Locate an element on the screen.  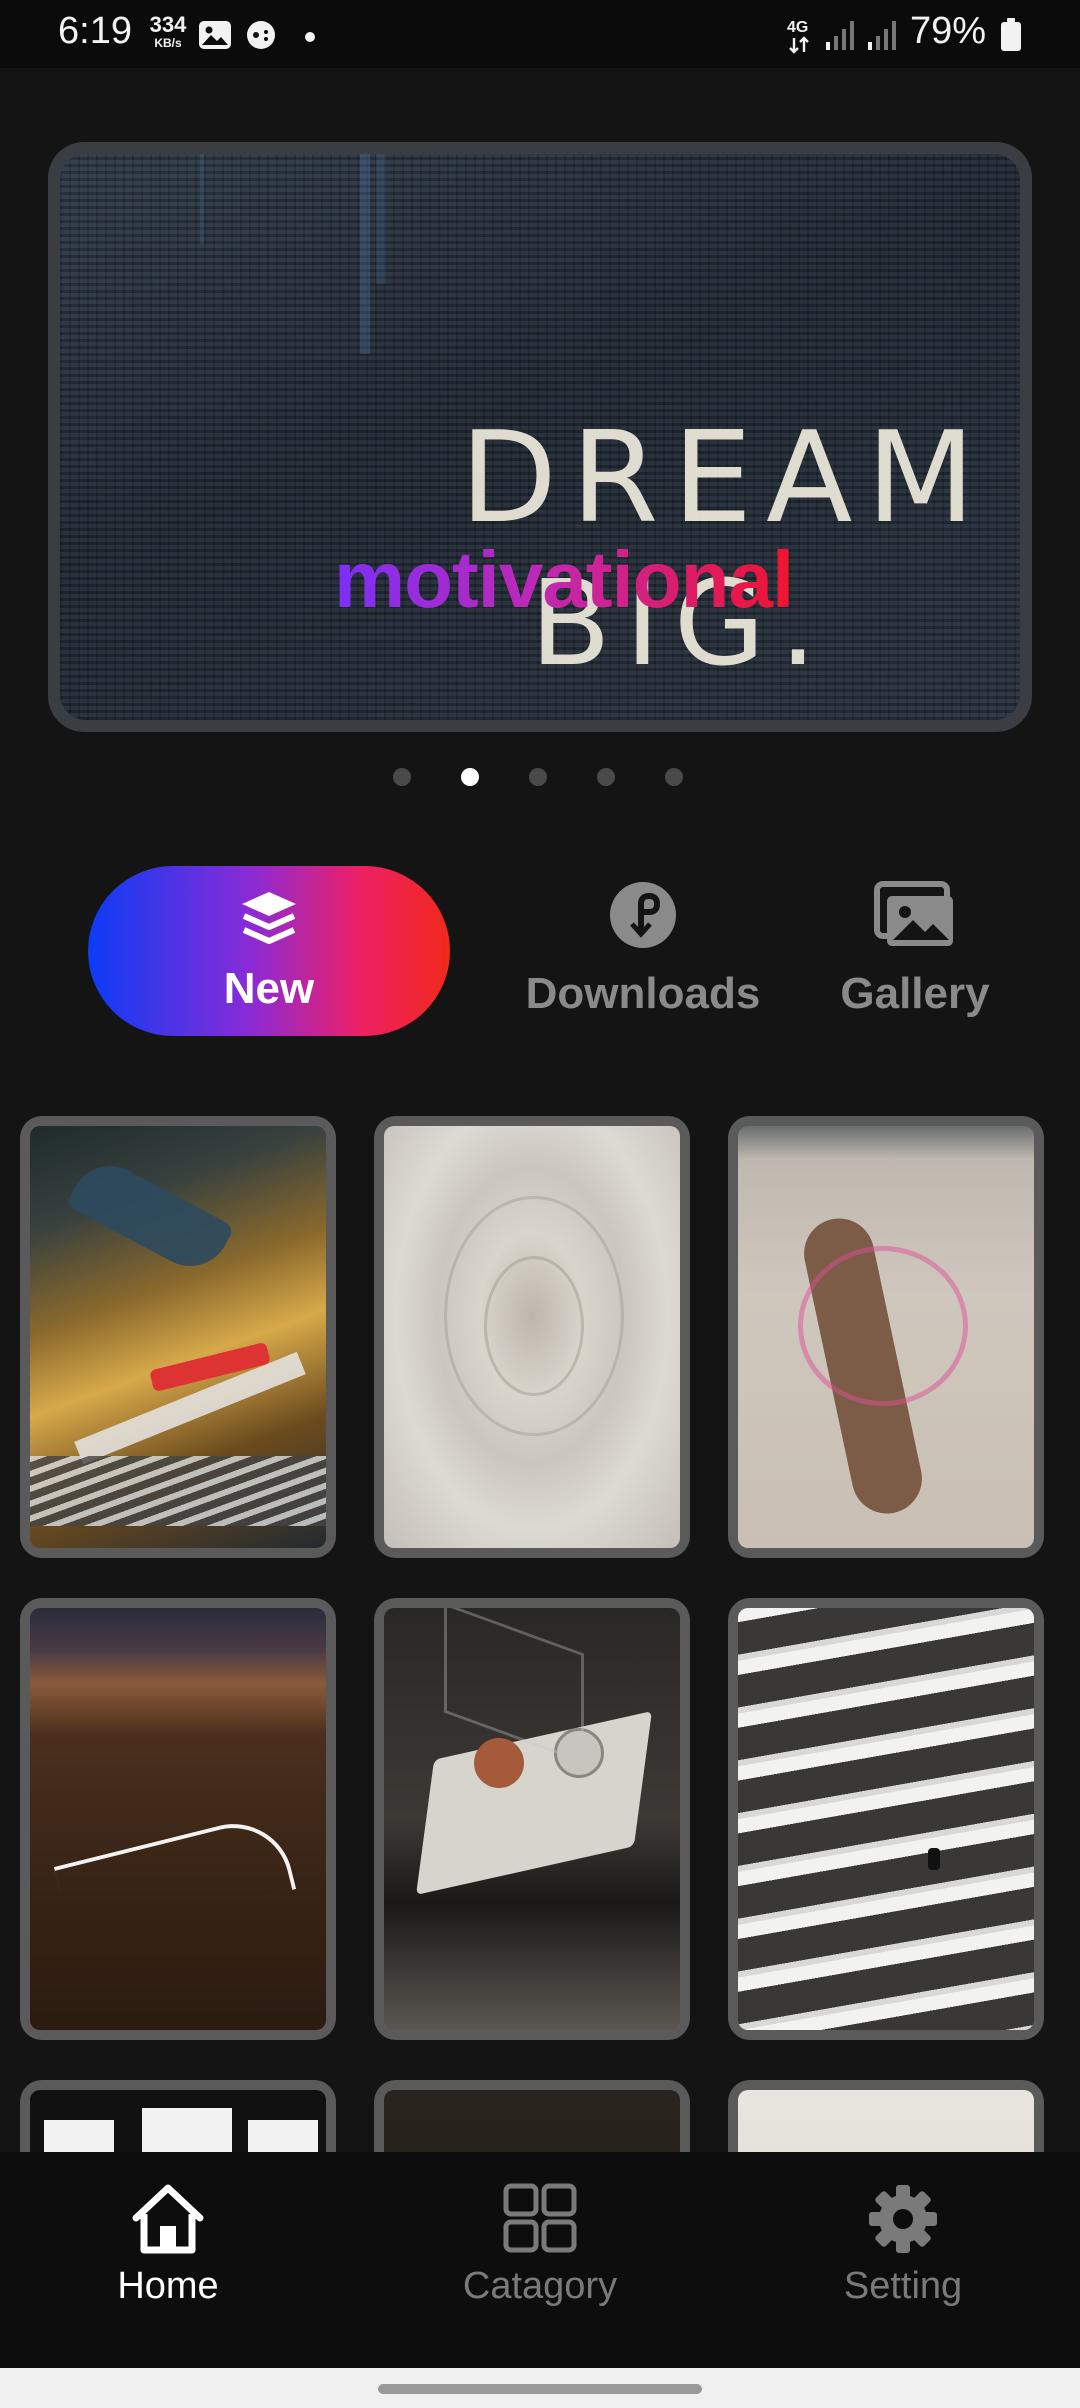
banner-category-label: motivational is located at coordinates (564, 579).